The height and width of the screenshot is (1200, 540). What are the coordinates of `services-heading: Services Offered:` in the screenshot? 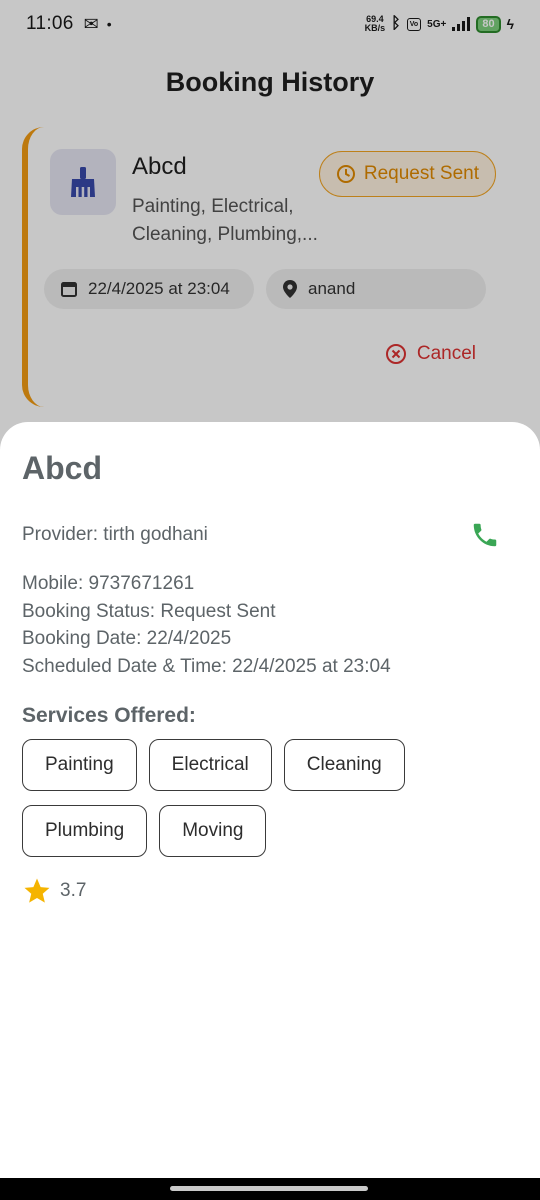 It's located at (109, 715).